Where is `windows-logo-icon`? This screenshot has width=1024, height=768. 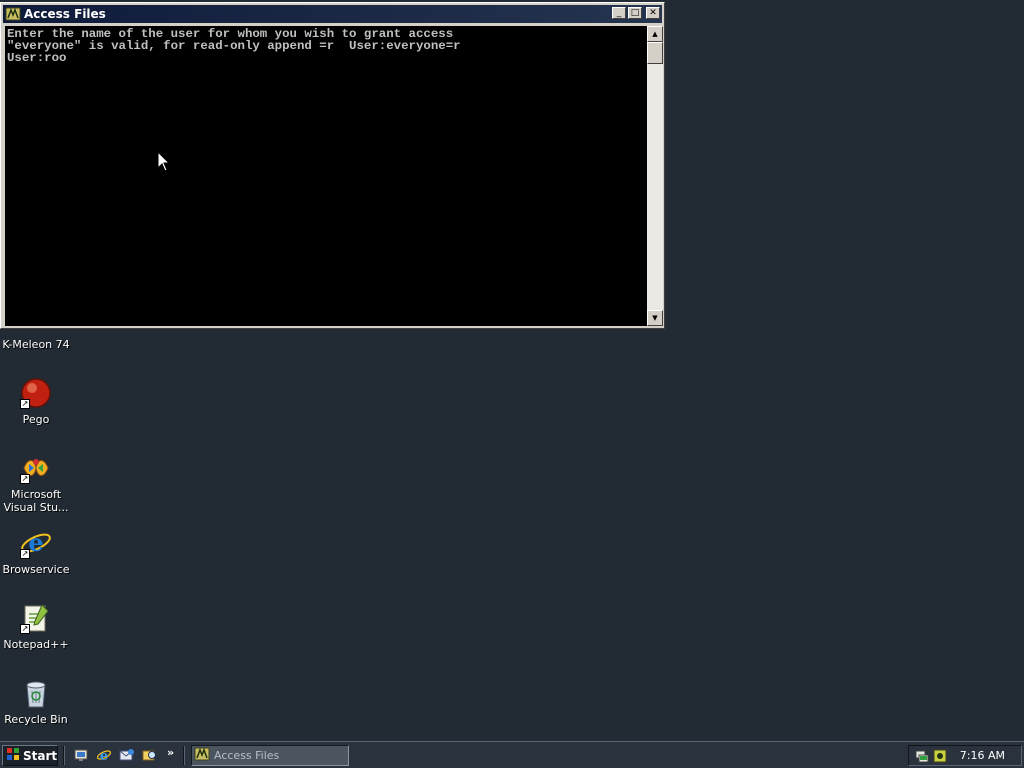
windows-logo-icon is located at coordinates (13, 755).